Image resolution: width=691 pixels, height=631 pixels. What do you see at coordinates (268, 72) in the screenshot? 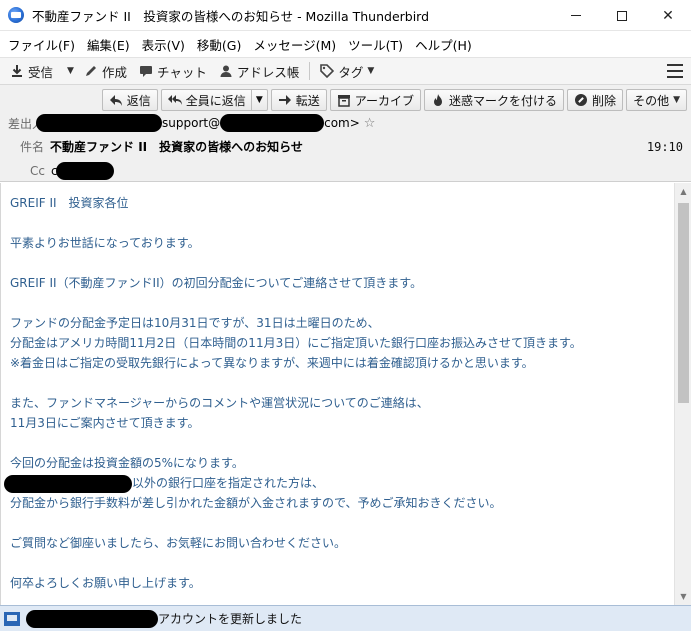
I see `addressbook-label: アドレス帳` at bounding box center [268, 72].